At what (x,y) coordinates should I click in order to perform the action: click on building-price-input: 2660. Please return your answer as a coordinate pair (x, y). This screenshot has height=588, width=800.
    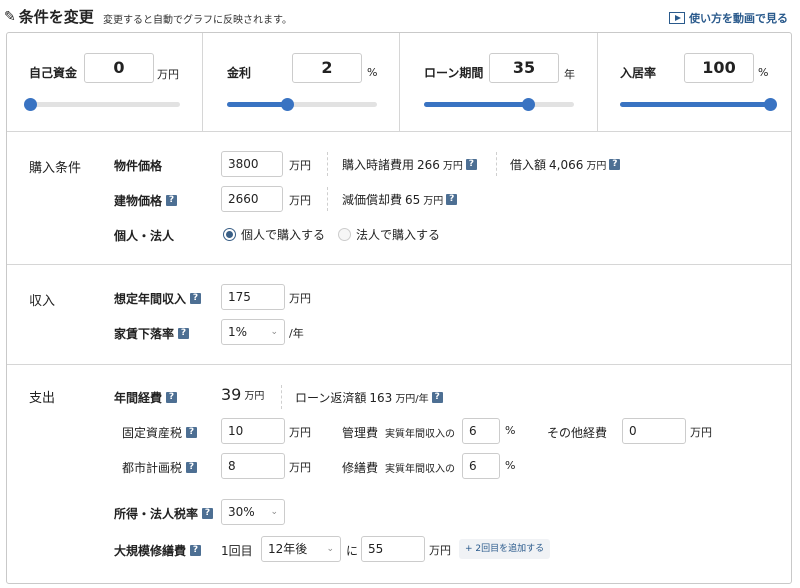
    Looking at the image, I should click on (252, 199).